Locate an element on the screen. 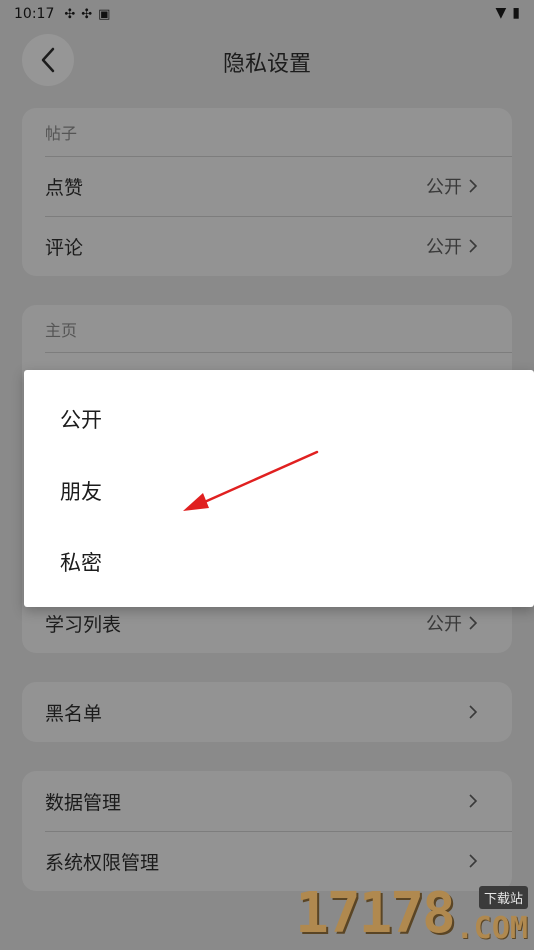 The height and width of the screenshot is (950, 534). annotation-arrow-icon is located at coordinates (251, 480).